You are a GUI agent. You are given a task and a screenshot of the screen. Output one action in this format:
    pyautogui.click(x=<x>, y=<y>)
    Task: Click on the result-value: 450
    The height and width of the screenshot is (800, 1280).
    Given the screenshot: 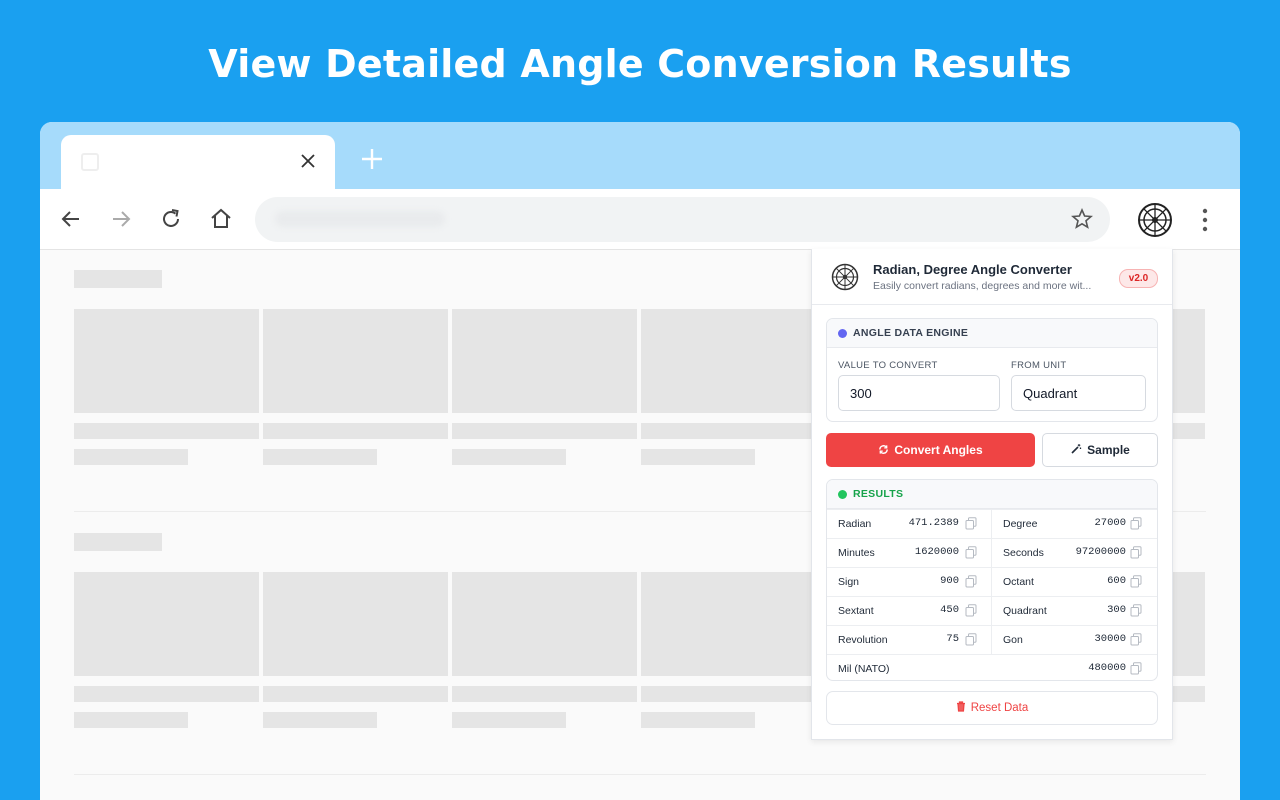 What is the action you would take?
    pyautogui.click(x=949, y=610)
    